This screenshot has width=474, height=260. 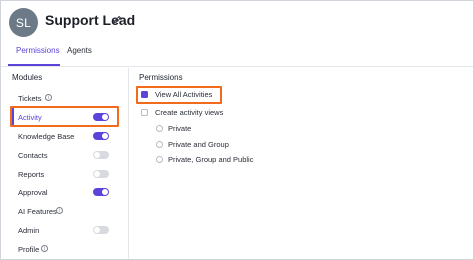 What do you see at coordinates (65, 230) in the screenshot?
I see `module-item-admin: Admin` at bounding box center [65, 230].